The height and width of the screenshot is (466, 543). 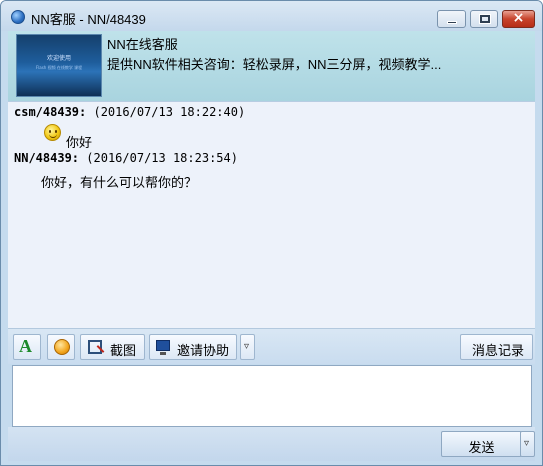 I want to click on banner-line-2: Flash 视频 在线教学 课程, so click(x=59, y=67).